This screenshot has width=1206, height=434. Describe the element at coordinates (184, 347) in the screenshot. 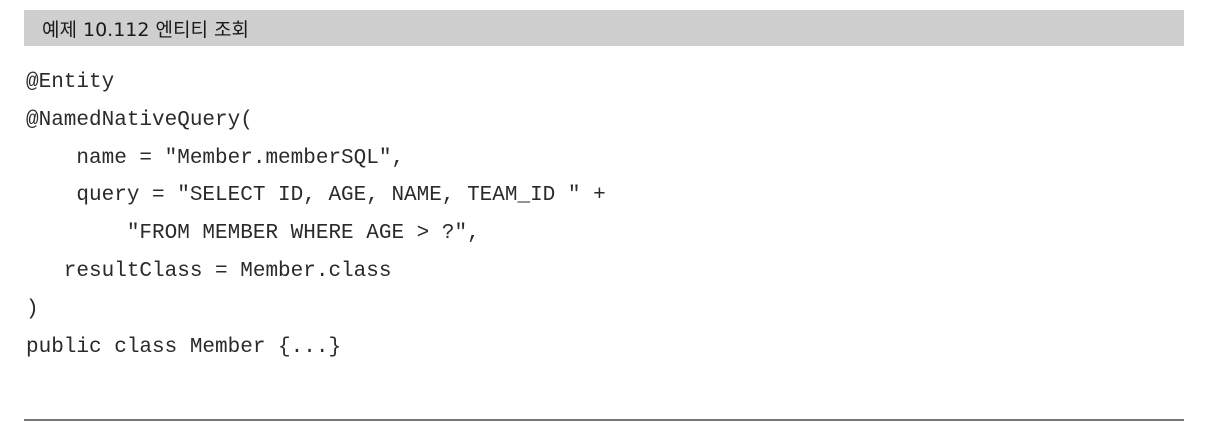

I see `code-line: public class Member {...}` at that location.